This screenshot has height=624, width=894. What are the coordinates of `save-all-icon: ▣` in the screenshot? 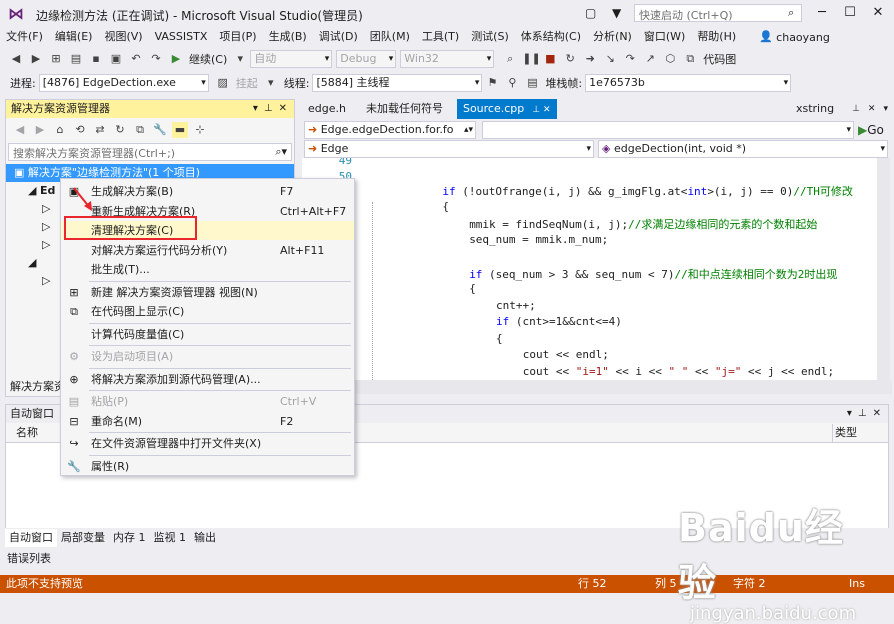 It's located at (116, 59).